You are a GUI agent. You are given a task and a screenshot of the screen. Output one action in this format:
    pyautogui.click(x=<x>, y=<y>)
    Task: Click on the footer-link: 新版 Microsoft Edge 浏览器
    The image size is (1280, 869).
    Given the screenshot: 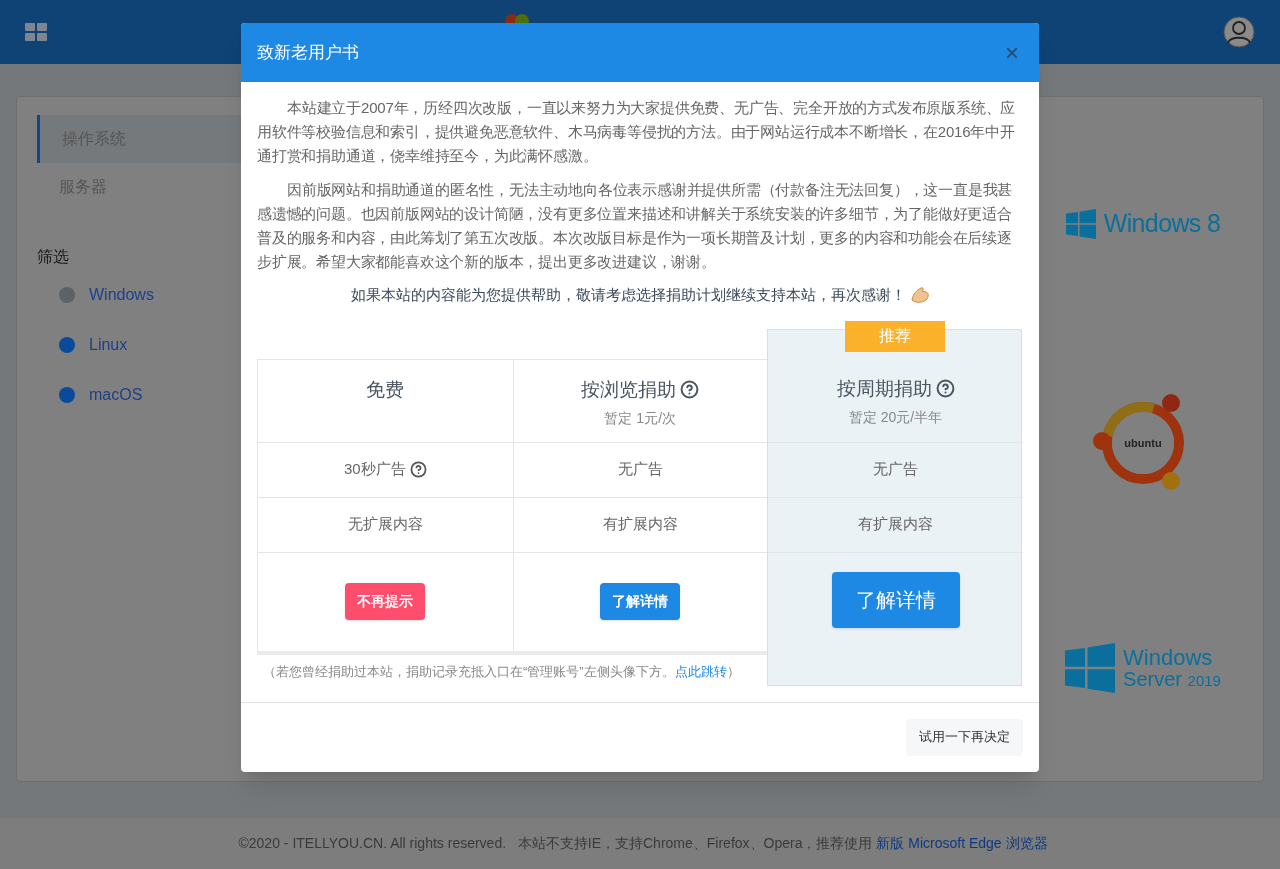 What is the action you would take?
    pyautogui.click(x=962, y=843)
    